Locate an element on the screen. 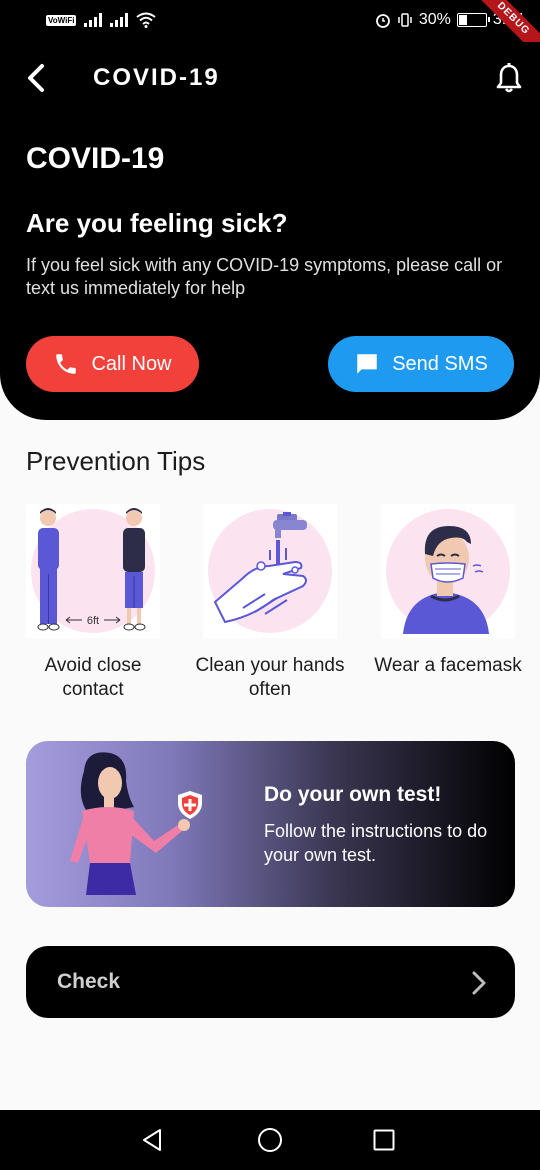  notification-bell-icon is located at coordinates (509, 78).